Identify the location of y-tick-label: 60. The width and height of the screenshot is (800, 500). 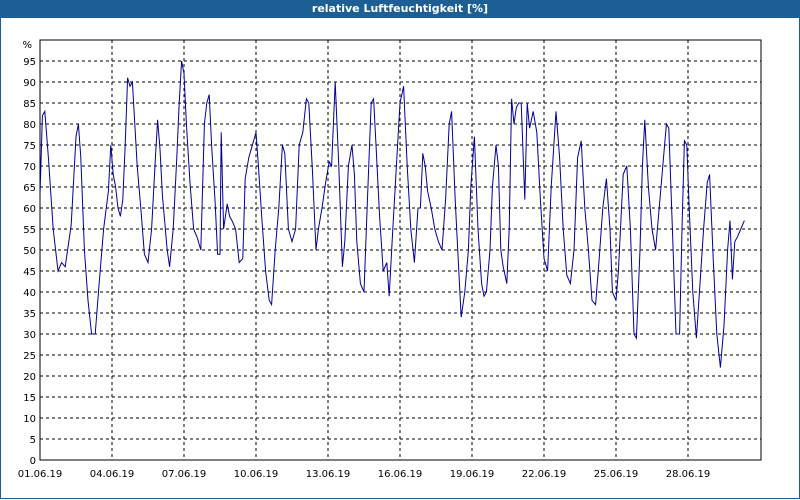
(29, 209).